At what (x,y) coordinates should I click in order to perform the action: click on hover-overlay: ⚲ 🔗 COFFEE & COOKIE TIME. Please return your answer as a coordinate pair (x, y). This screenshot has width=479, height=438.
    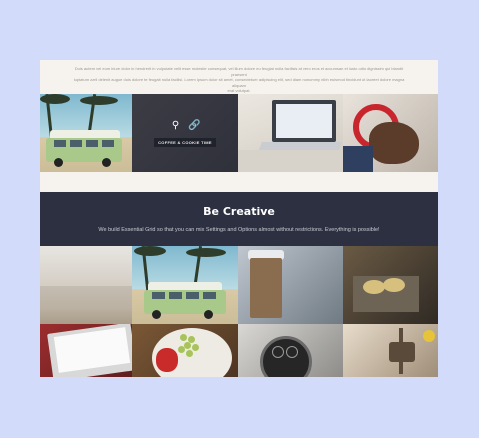
    Looking at the image, I should click on (185, 133).